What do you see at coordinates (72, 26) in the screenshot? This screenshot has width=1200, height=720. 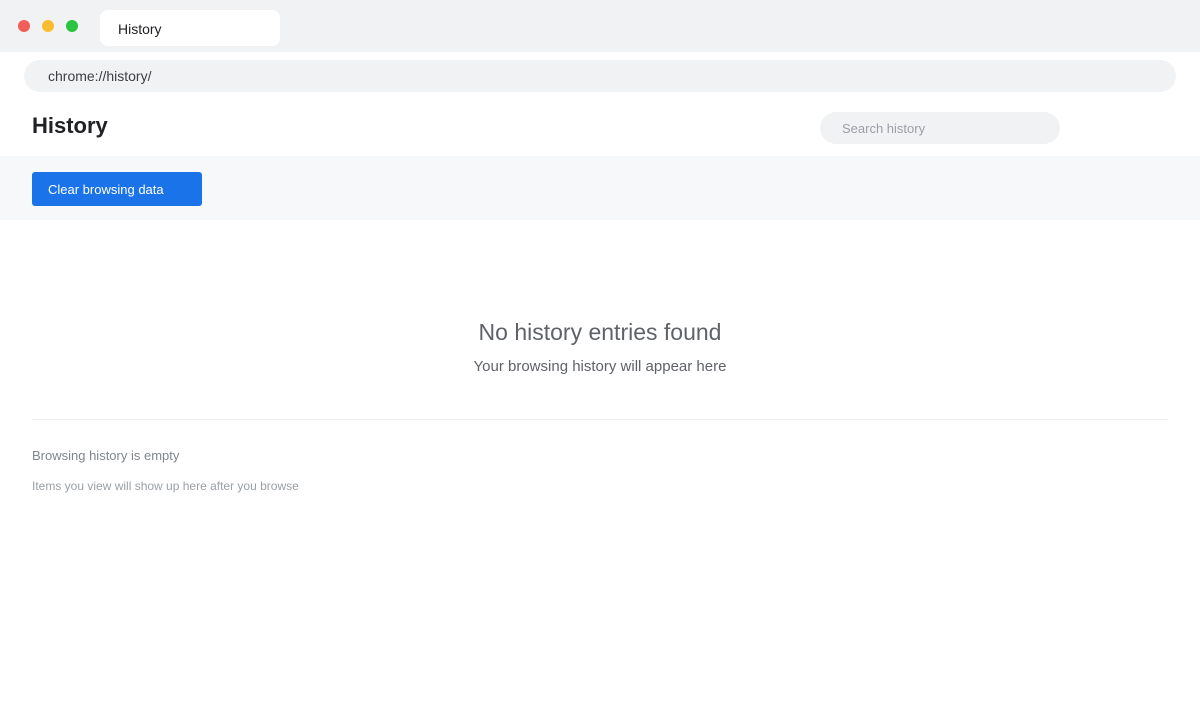 I see `maximize-window-icon` at bounding box center [72, 26].